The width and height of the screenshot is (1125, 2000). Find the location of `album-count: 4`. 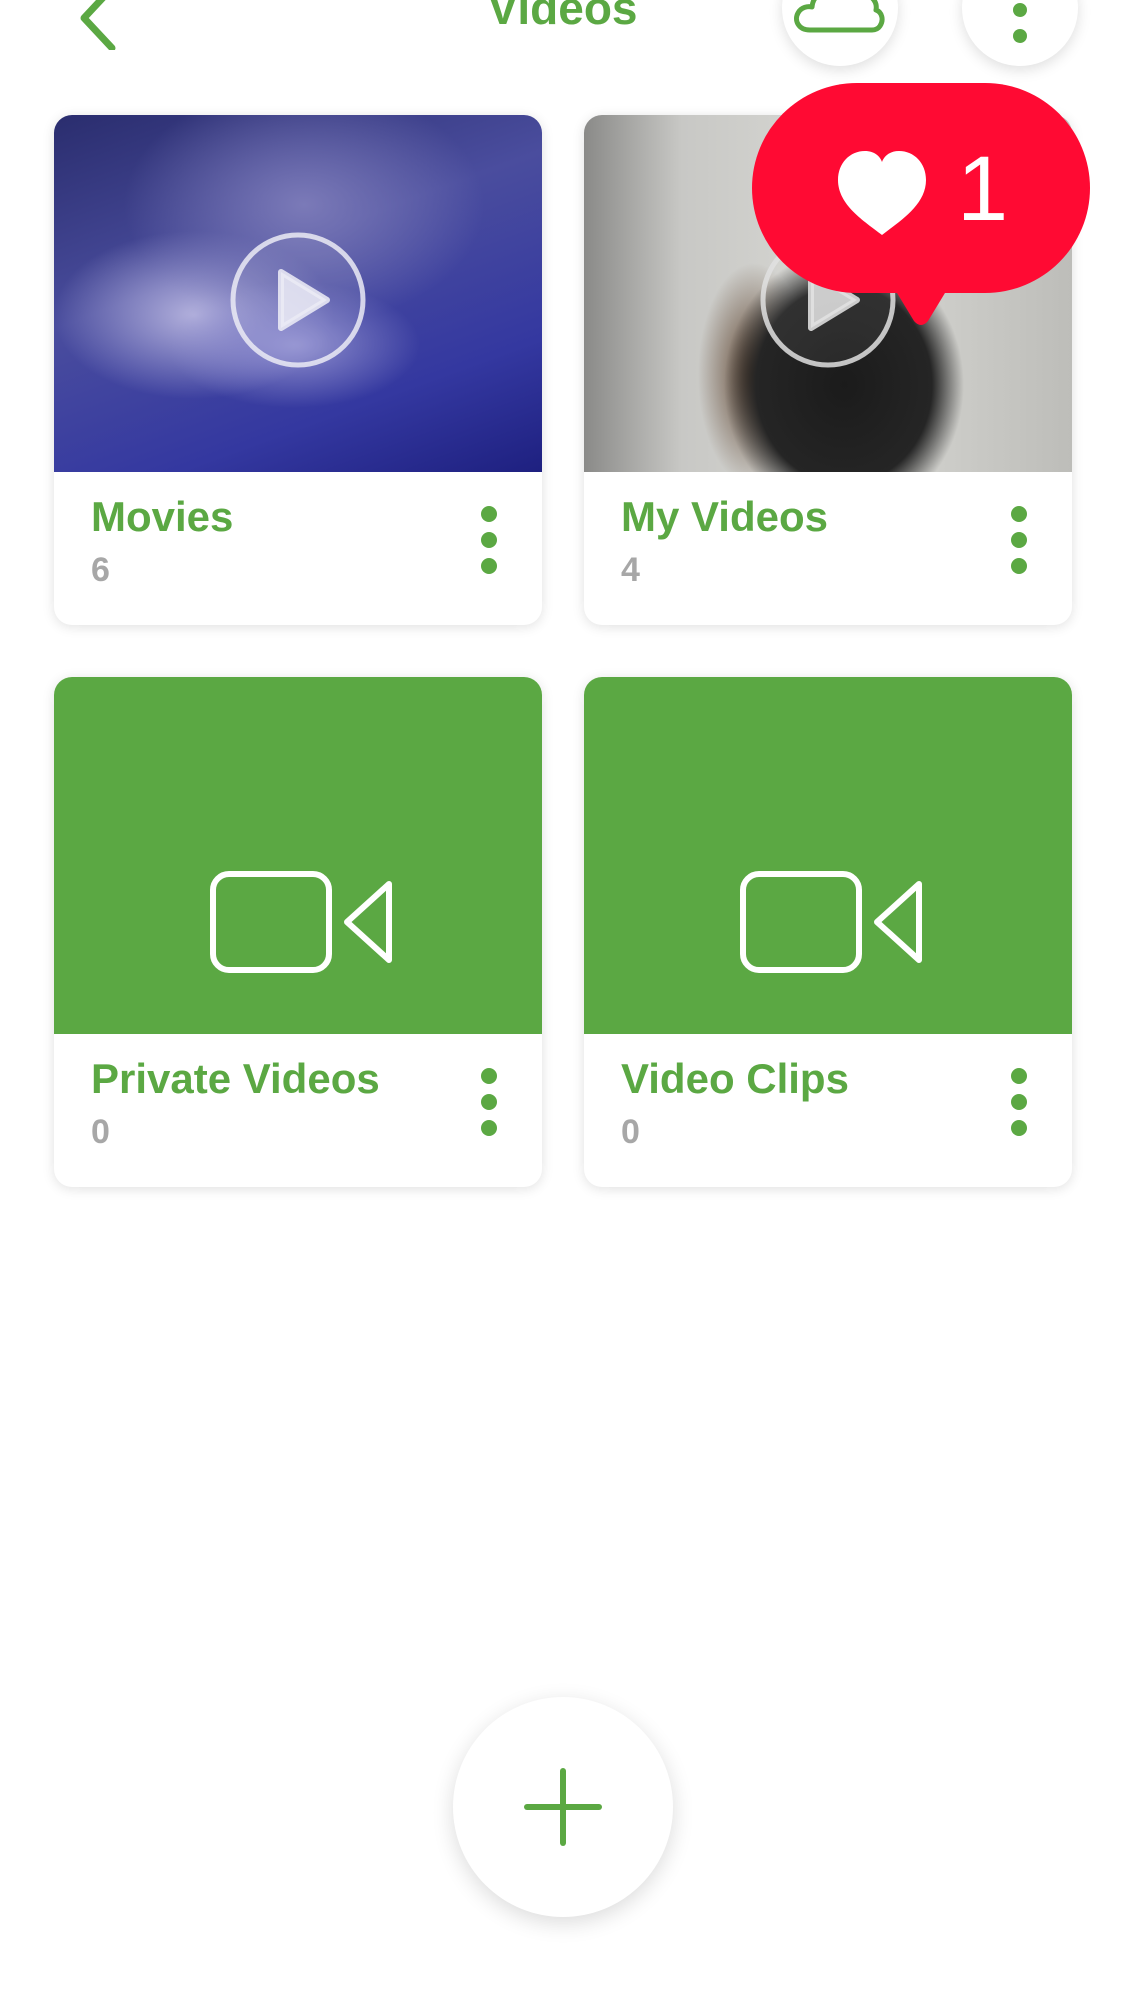

album-count: 4 is located at coordinates (630, 570).